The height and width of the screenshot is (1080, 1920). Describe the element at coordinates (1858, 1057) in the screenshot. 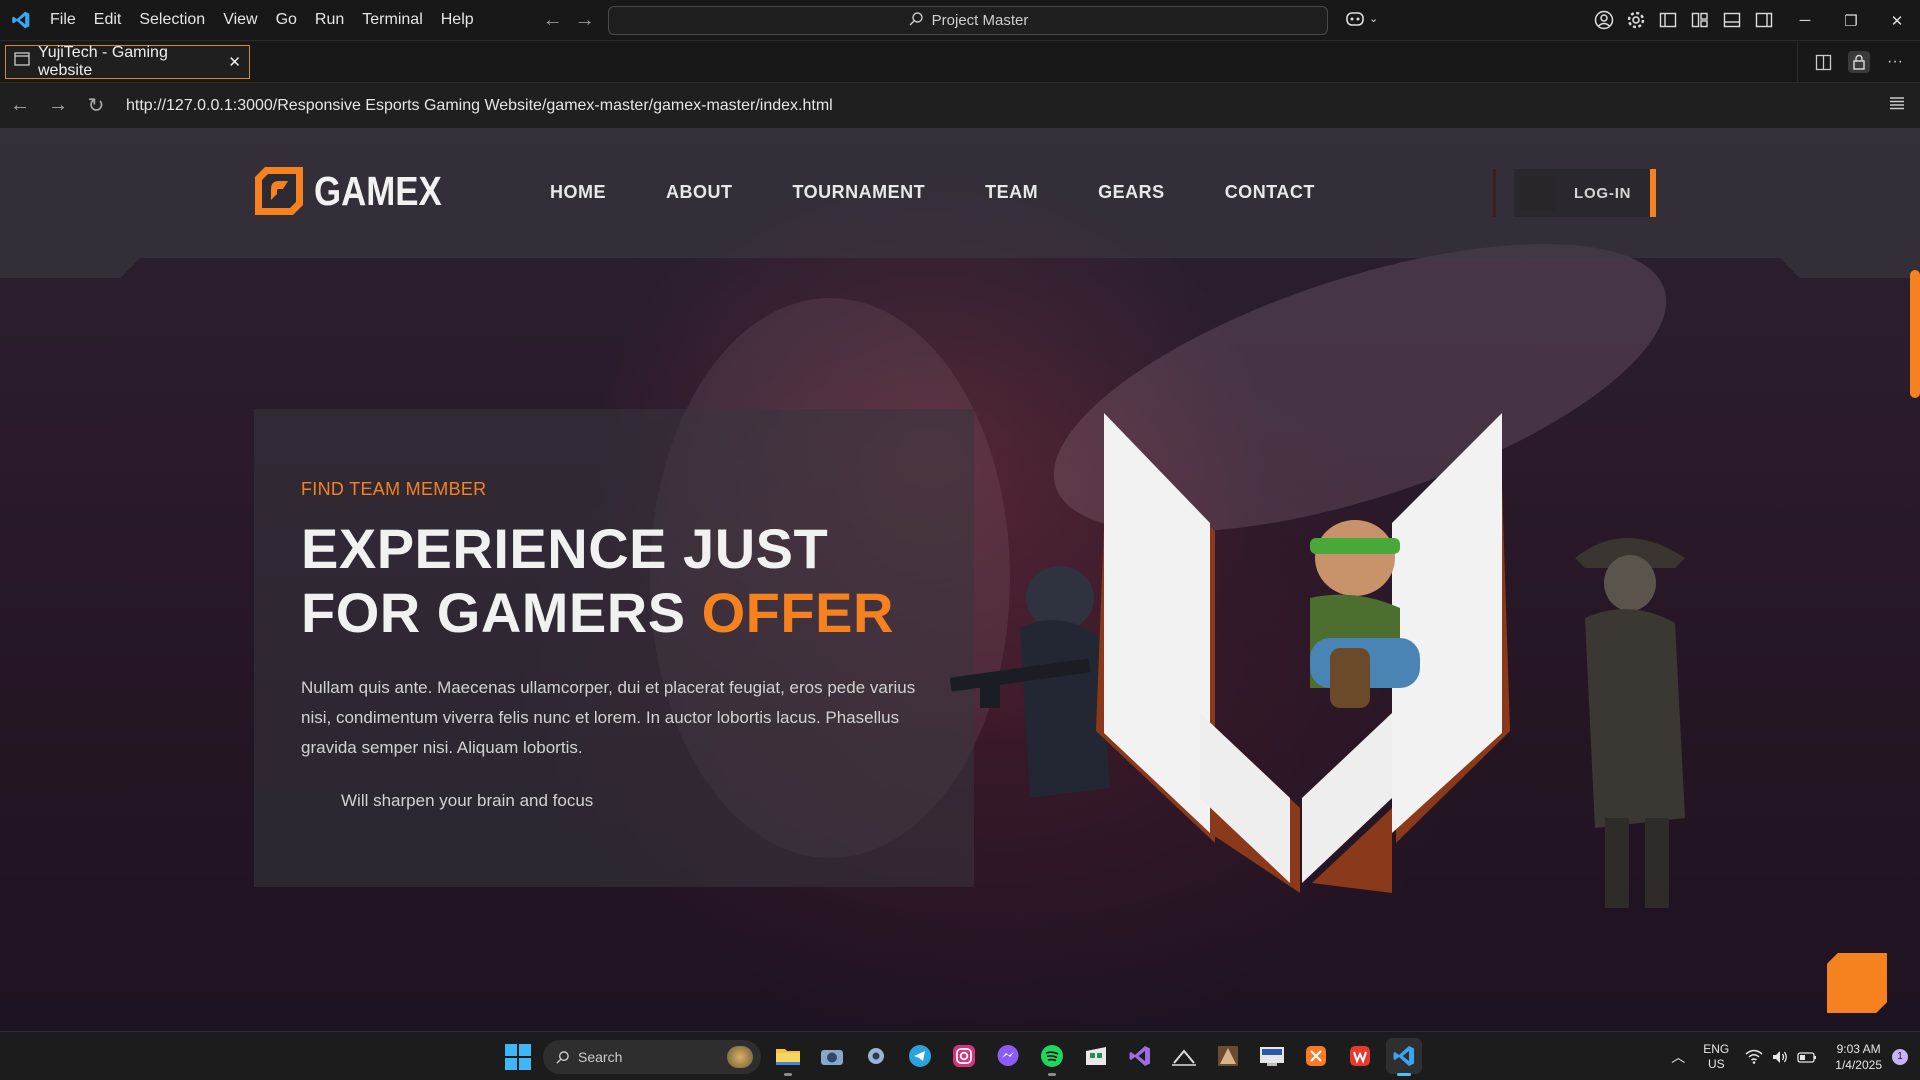

I see `clock: 9:03 AM 1/4/2025` at that location.